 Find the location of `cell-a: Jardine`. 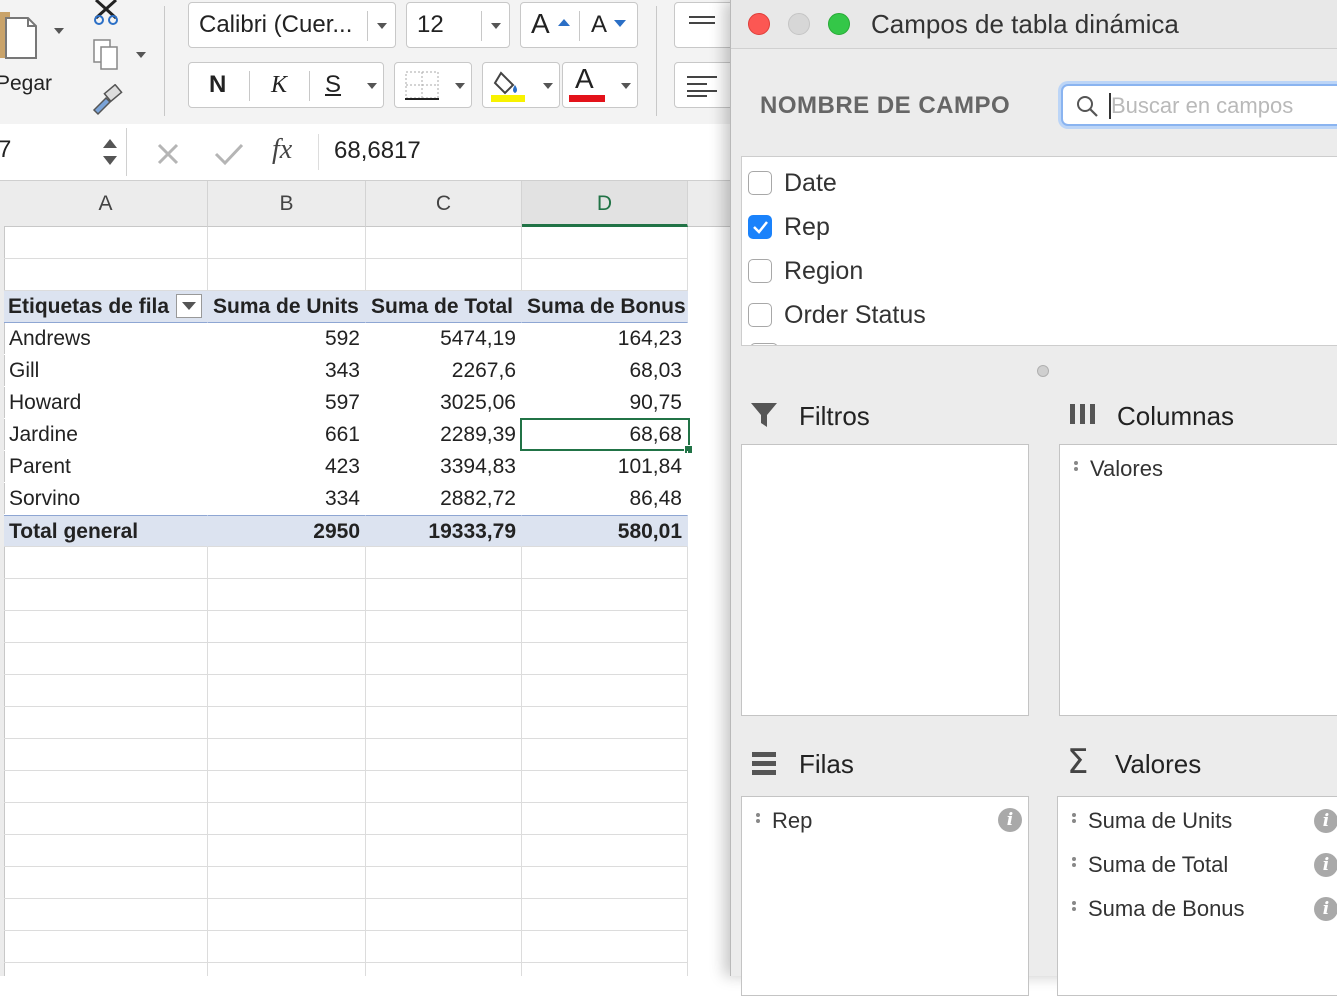

cell-a: Jardine is located at coordinates (106, 435).